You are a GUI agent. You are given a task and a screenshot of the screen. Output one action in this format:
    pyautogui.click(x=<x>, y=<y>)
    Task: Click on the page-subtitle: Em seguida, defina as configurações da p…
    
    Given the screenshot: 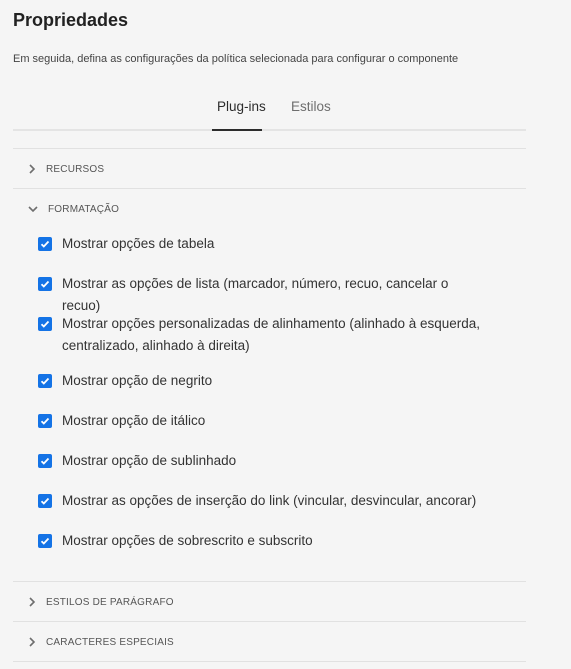 What is the action you would take?
    pyautogui.click(x=236, y=59)
    